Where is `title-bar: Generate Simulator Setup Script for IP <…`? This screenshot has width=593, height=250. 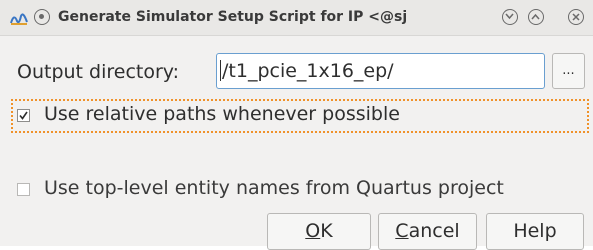
title-bar: Generate Simulator Setup Script for IP <… is located at coordinates (296, 18).